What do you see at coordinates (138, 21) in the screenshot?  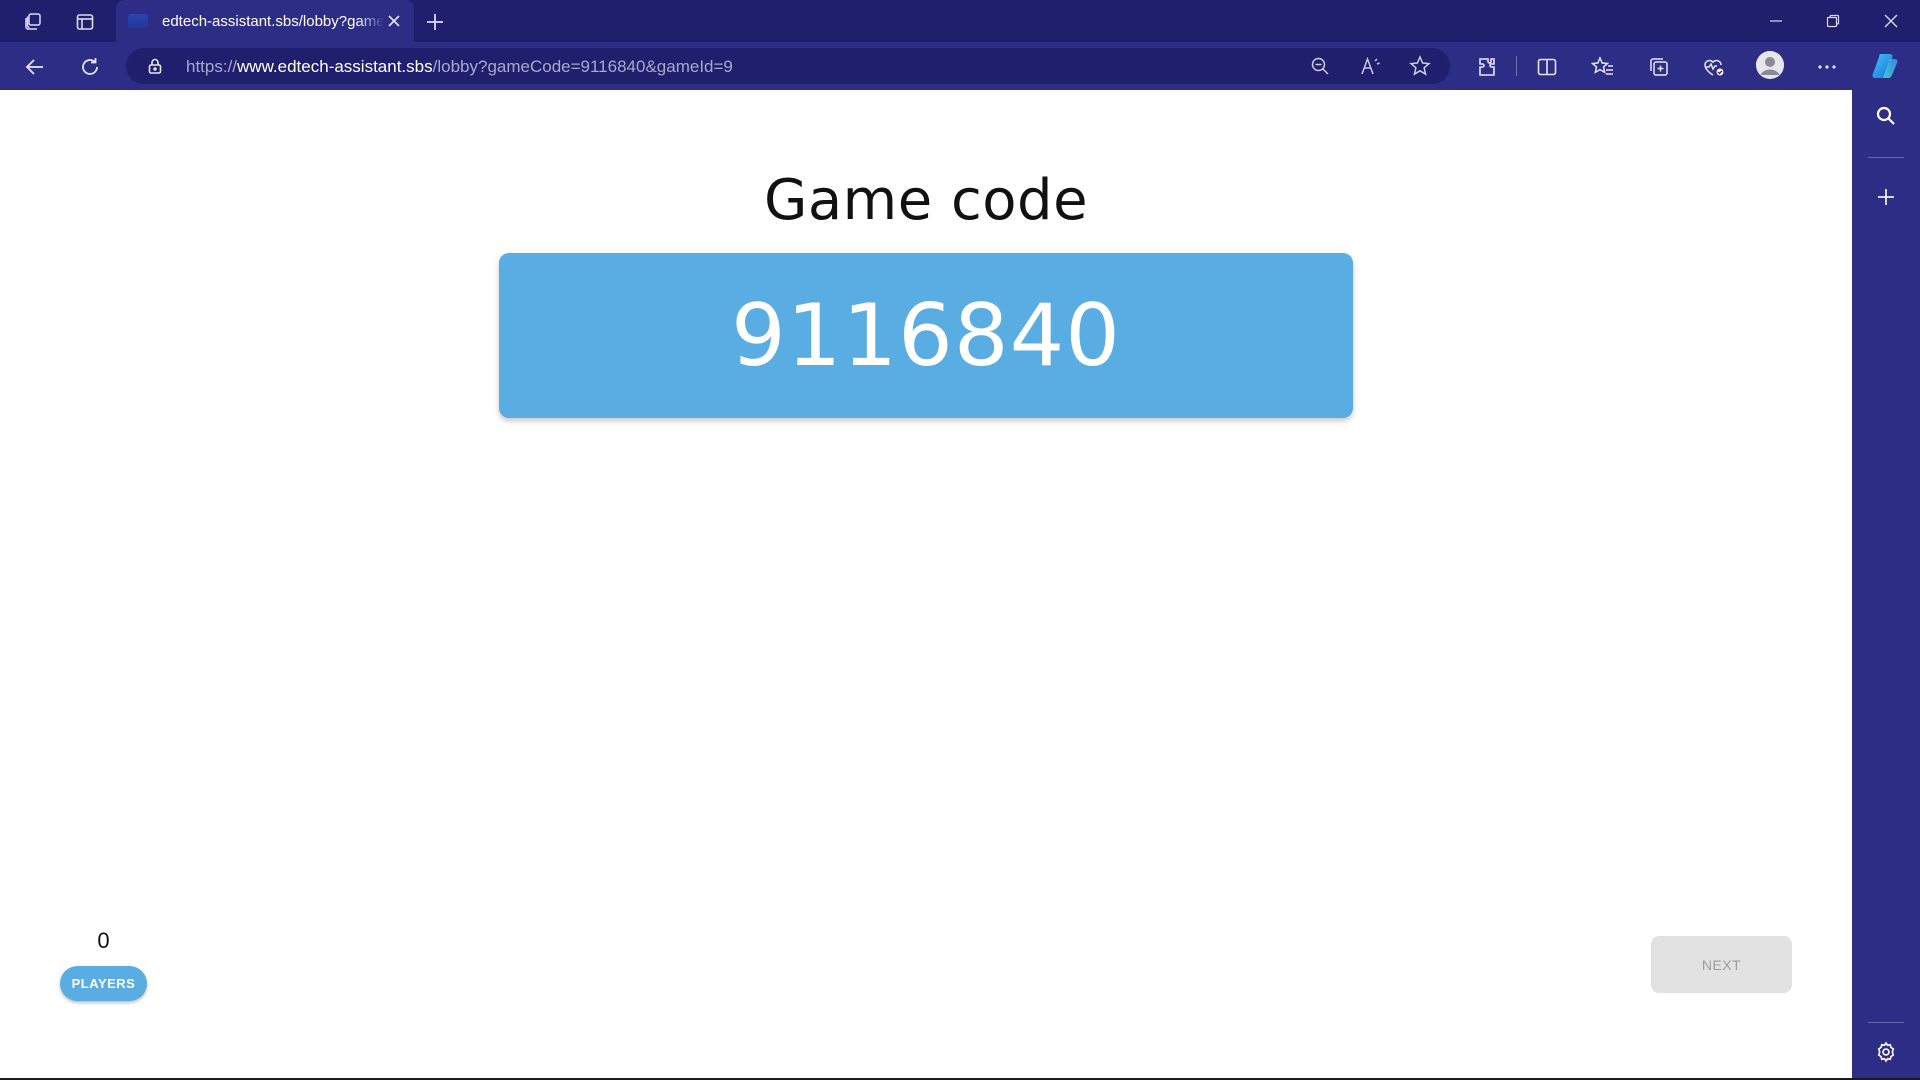 I see `site-favicon-icon` at bounding box center [138, 21].